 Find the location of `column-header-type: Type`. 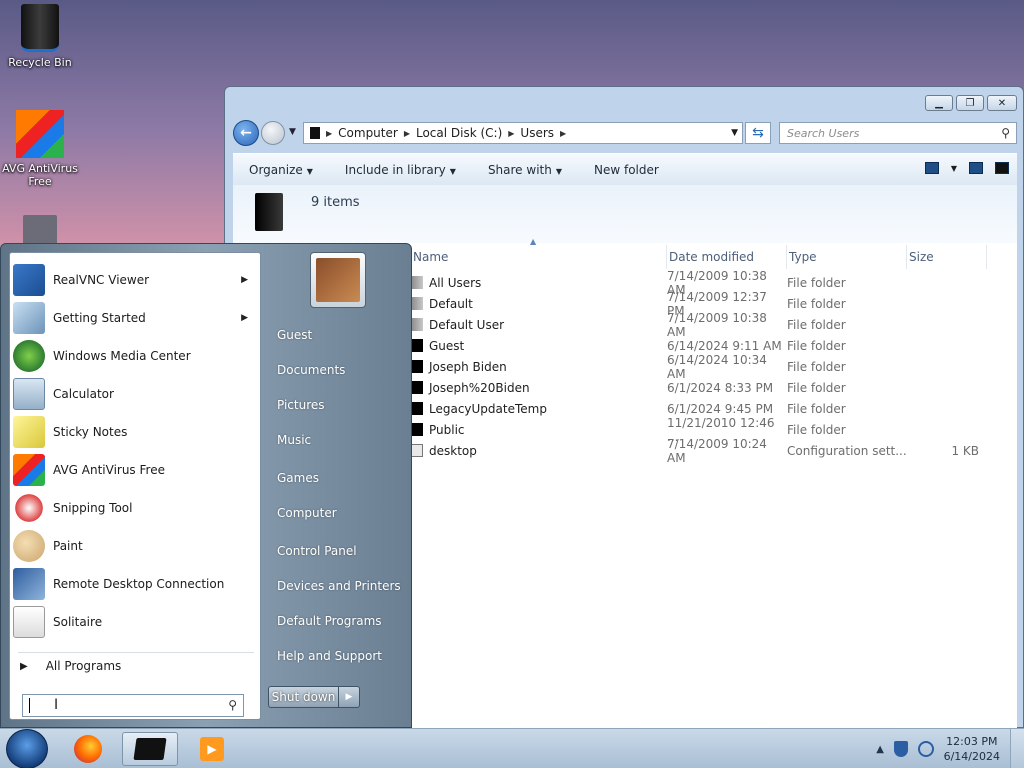

column-header-type: Type is located at coordinates (847, 257).